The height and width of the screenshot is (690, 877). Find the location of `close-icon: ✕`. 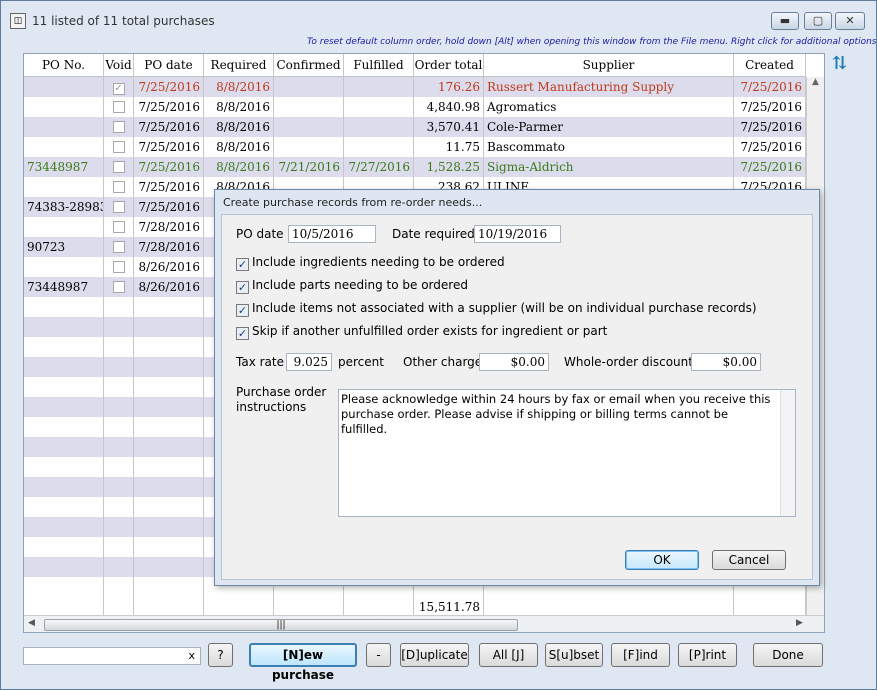

close-icon: ✕ is located at coordinates (850, 21).